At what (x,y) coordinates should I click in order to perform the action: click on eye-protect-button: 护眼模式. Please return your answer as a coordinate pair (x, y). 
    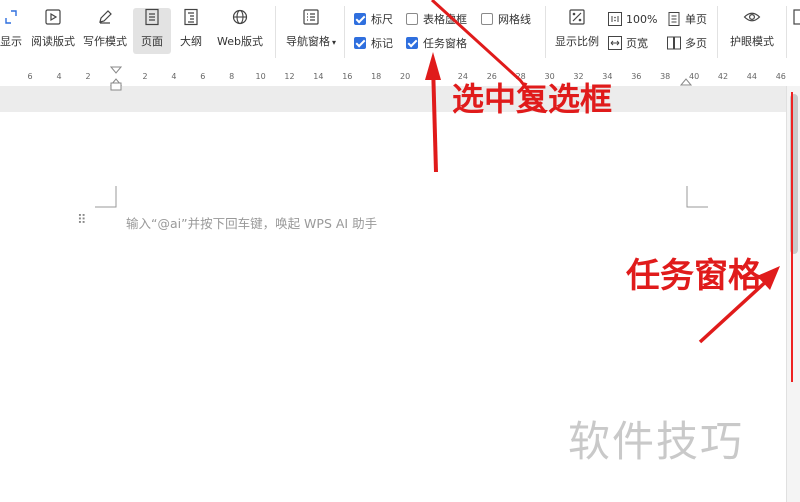
    Looking at the image, I should click on (752, 31).